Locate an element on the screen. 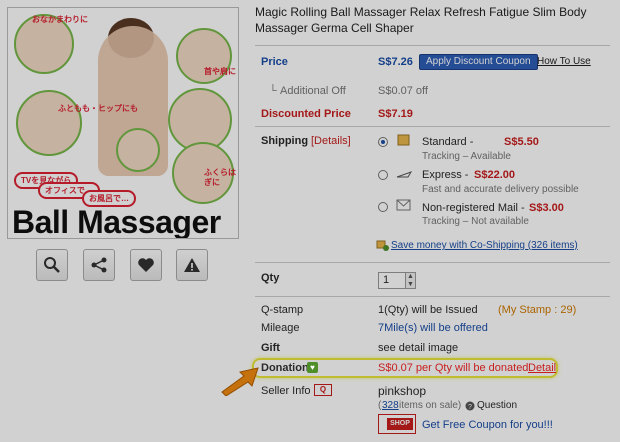 This screenshot has height=442, width=620. seller-question-link: Question is located at coordinates (497, 405).